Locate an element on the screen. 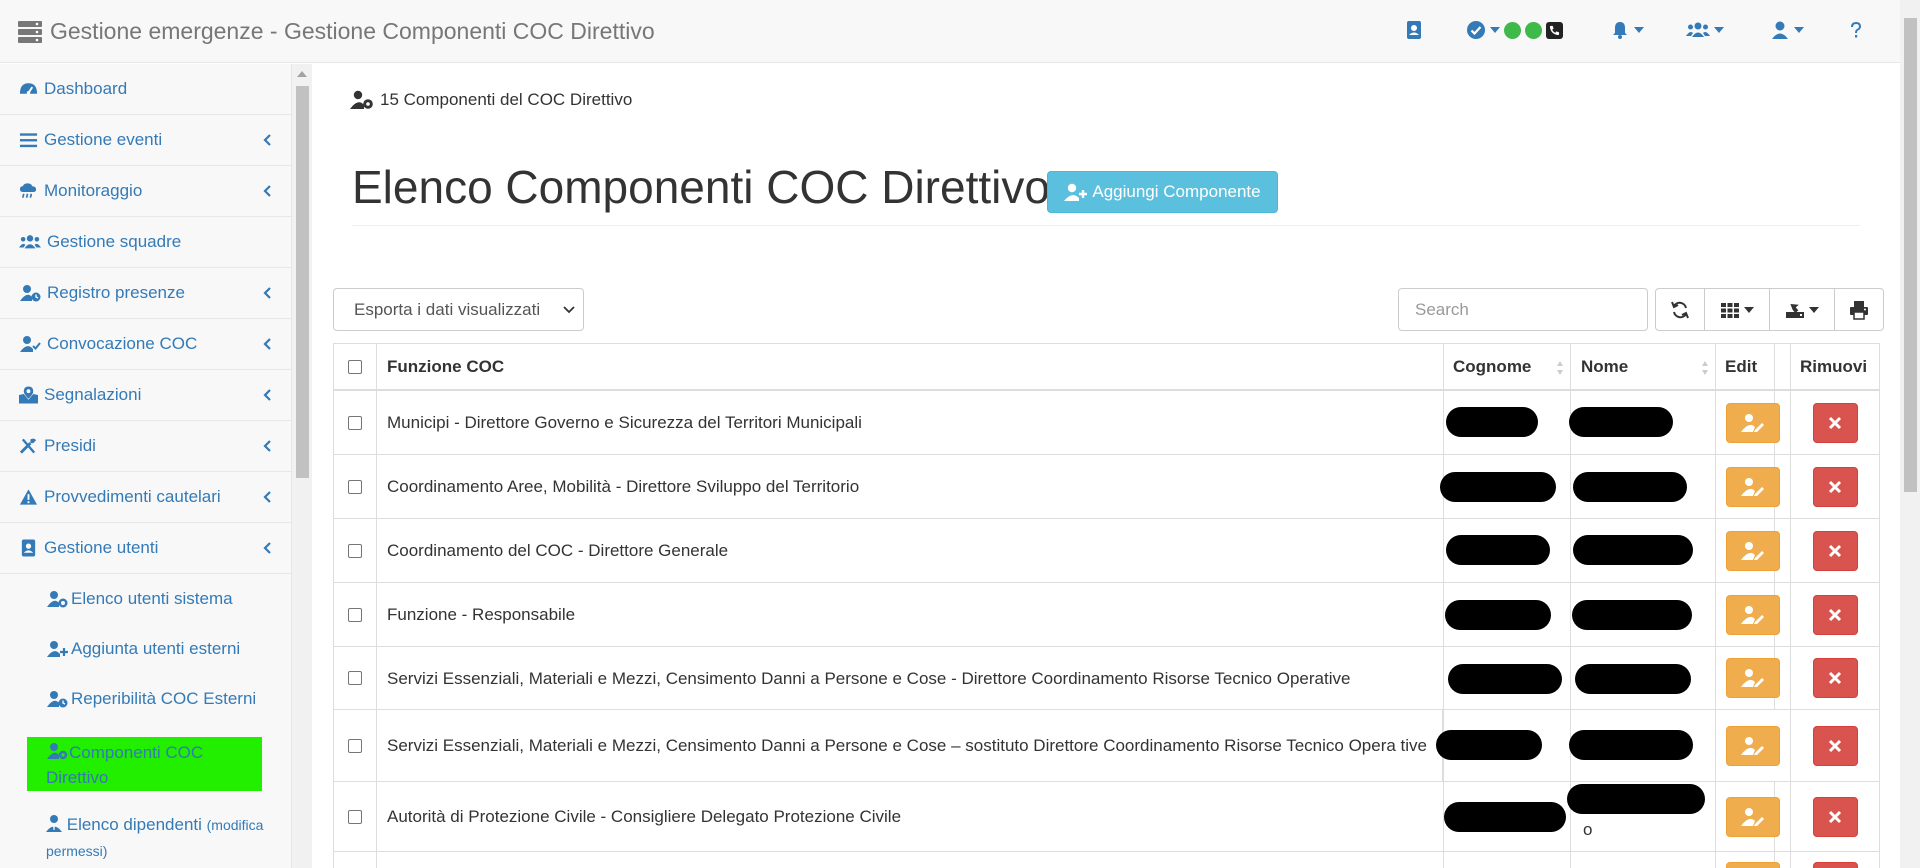 This screenshot has width=1920, height=868. users-icon is located at coordinates (1698, 29).